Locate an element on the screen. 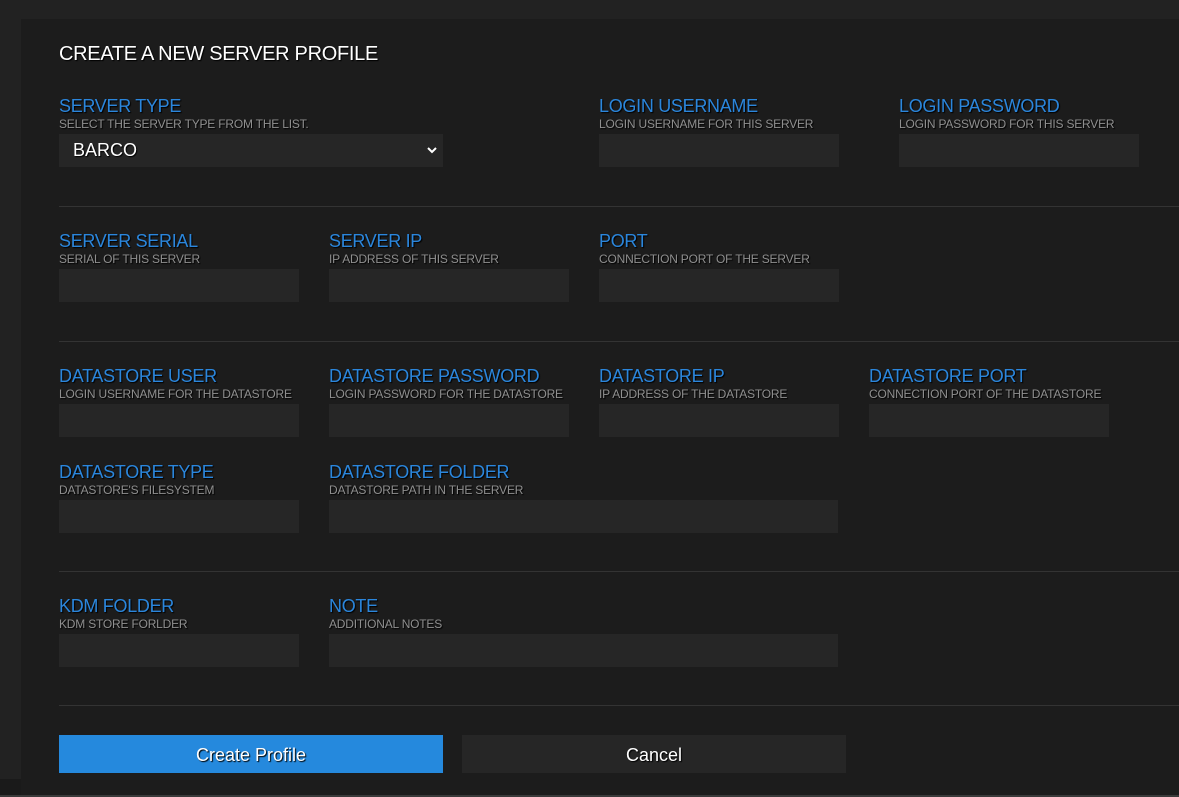  port-label: PORT is located at coordinates (623, 241).